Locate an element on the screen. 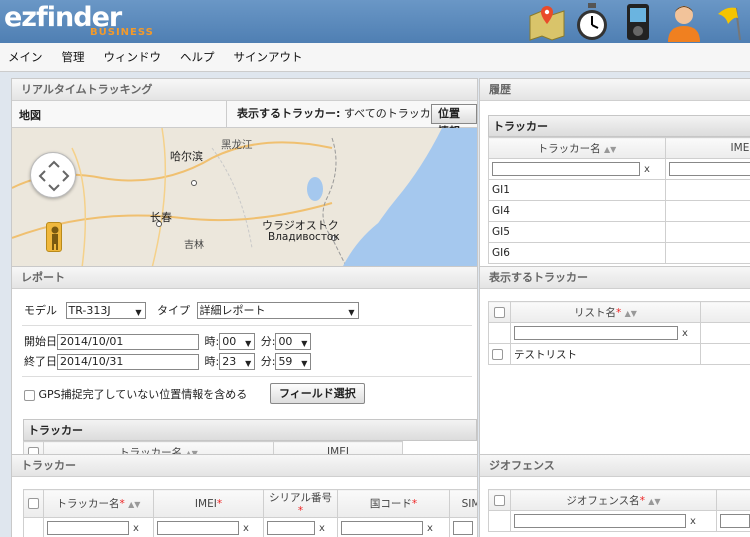 Image resolution: width=750 pixels, height=537 pixels. display-col-list-name: リスト名* ▲▼ is located at coordinates (605, 312).